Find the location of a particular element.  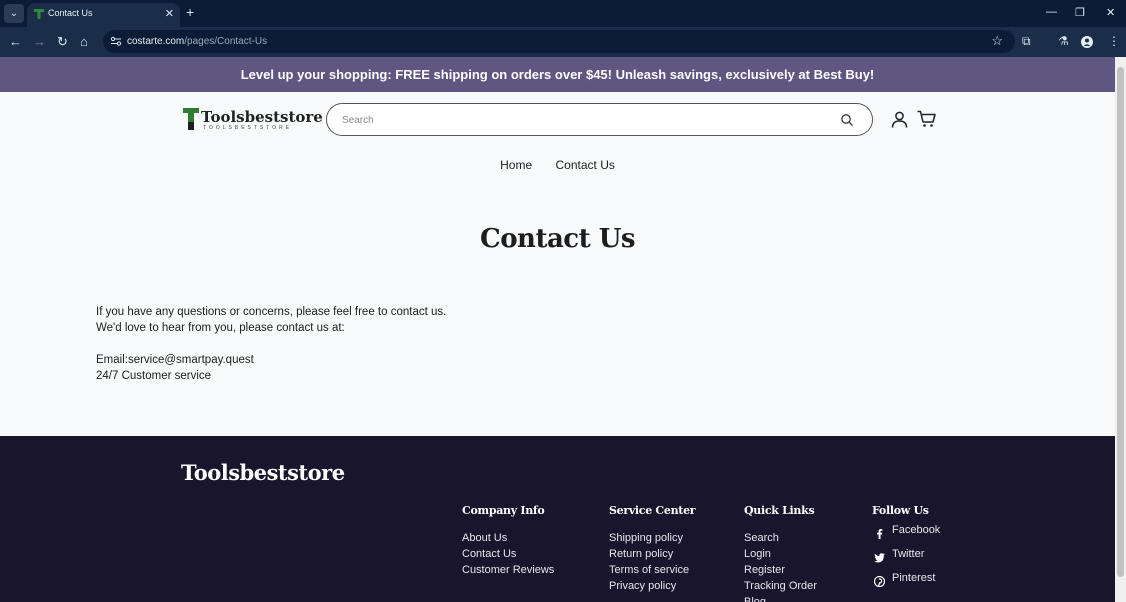

close-window-icon: ✕ is located at coordinates (1110, 12).